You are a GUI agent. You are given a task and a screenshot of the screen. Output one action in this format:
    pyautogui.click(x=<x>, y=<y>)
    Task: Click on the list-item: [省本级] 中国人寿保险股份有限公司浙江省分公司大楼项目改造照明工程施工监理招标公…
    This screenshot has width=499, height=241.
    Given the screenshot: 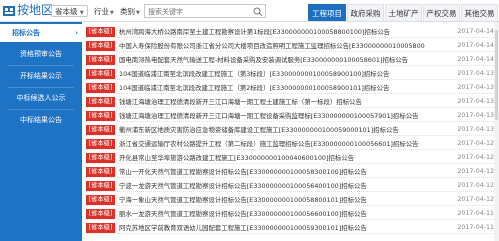 What is the action you would take?
    pyautogui.click(x=290, y=46)
    